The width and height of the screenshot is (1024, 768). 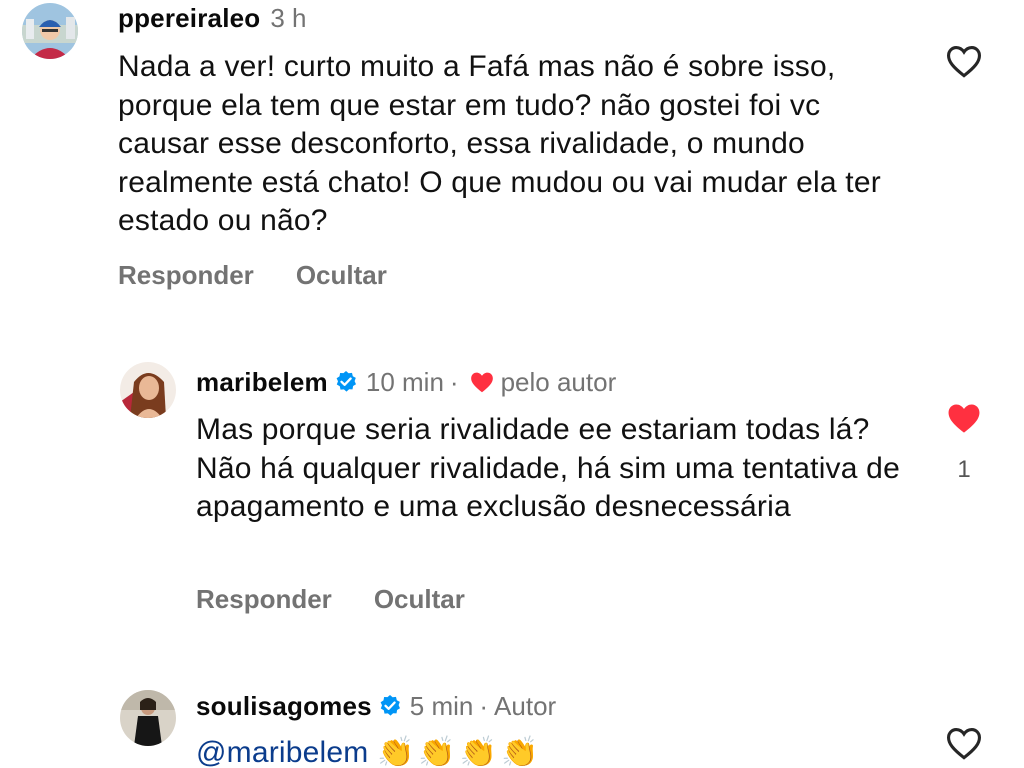 I want to click on username: maribelem, so click(x=262, y=382).